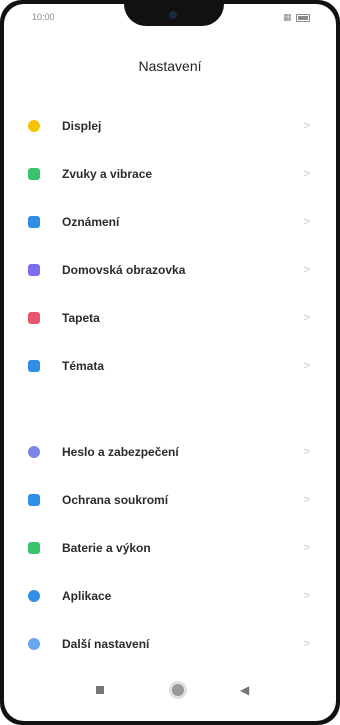 The image size is (340, 725). Describe the element at coordinates (170, 18) in the screenshot. I see `status-bar: 10:00 ▦` at that location.